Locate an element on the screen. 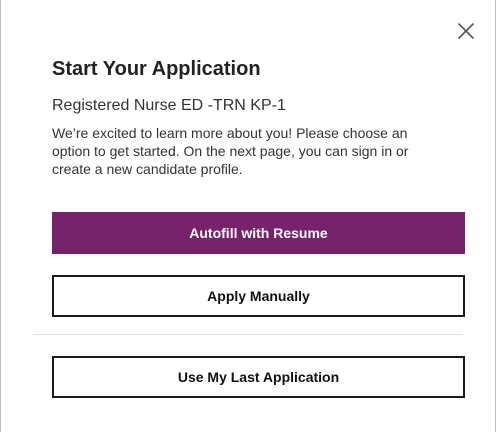 The image size is (496, 432). use-last-application-button: Use My Last Application is located at coordinates (258, 377).